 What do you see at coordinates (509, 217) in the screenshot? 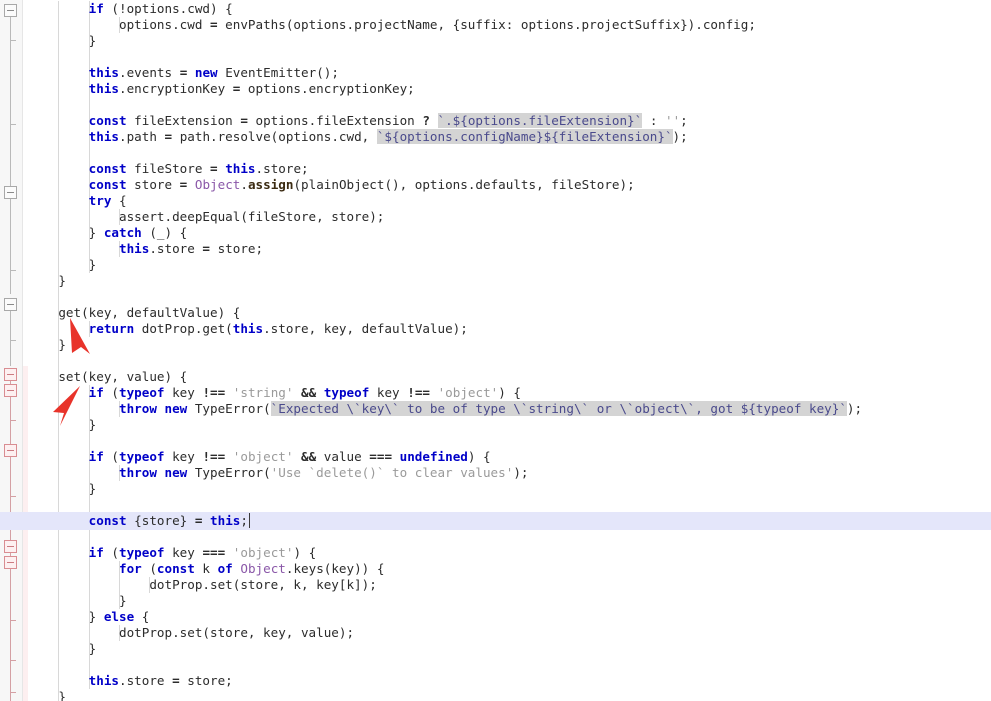
I see `code-line: assert.deepEqual(fileStore, store);` at bounding box center [509, 217].